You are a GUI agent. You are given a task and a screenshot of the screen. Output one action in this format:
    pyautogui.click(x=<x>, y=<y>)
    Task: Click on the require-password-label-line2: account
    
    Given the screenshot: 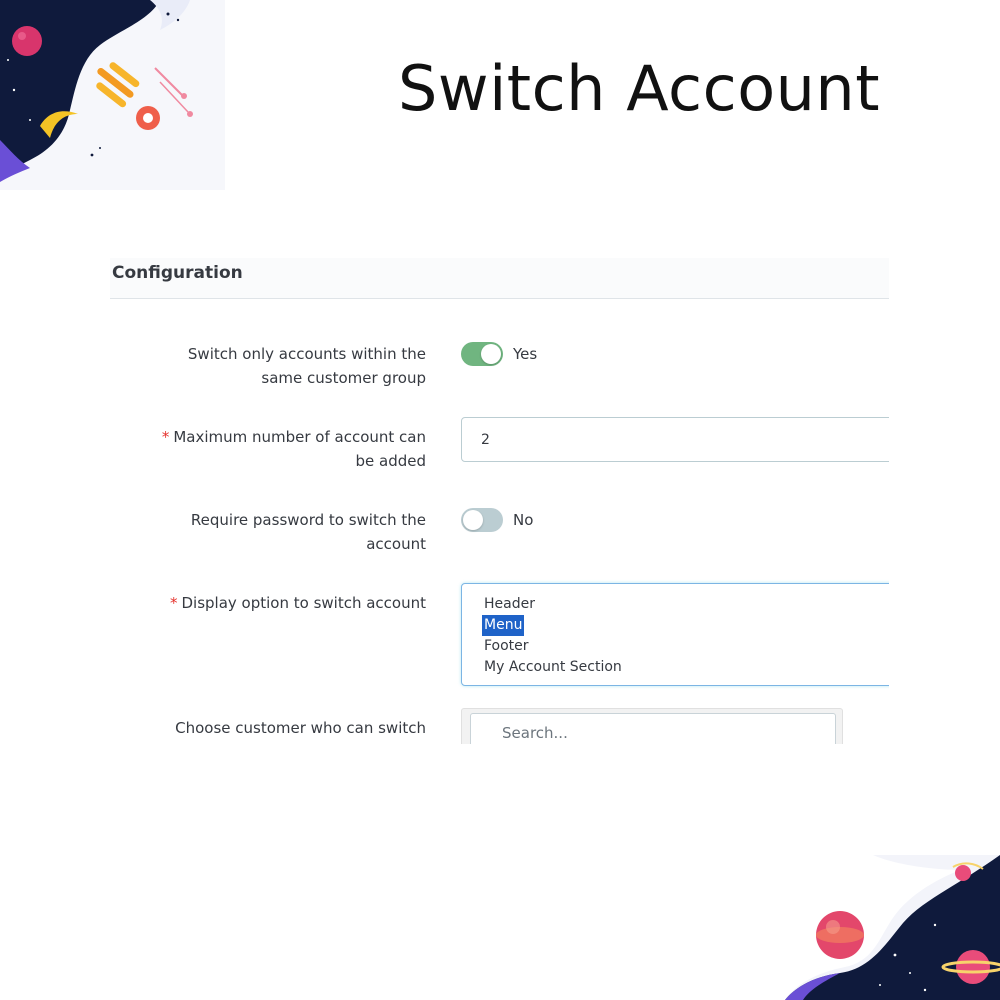 What is the action you would take?
    pyautogui.click(x=396, y=544)
    